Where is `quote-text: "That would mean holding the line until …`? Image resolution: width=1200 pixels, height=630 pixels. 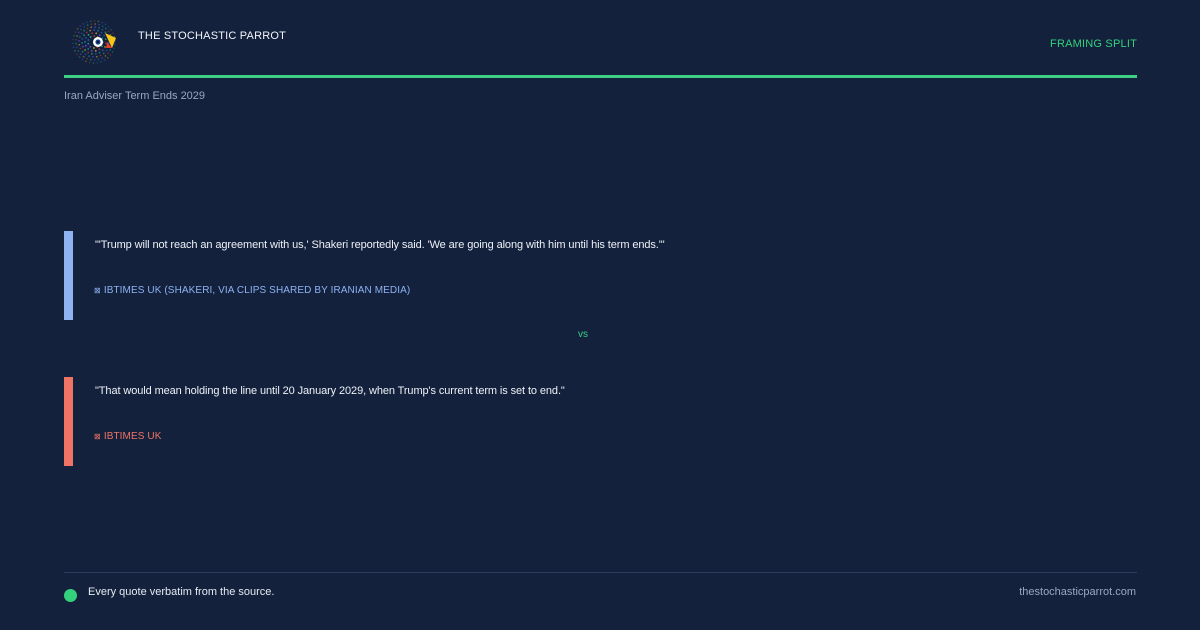
quote-text: "That would mean holding the line until … is located at coordinates (330, 391).